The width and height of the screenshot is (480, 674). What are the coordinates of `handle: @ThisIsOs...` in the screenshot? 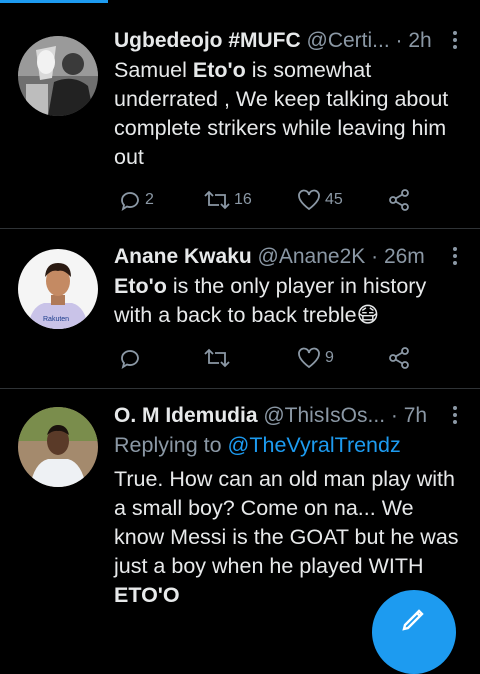 It's located at (324, 415).